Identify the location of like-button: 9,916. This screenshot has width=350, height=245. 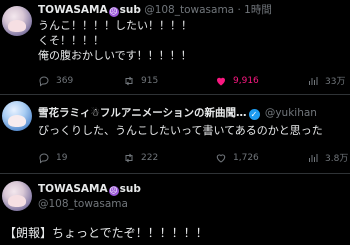
(261, 81).